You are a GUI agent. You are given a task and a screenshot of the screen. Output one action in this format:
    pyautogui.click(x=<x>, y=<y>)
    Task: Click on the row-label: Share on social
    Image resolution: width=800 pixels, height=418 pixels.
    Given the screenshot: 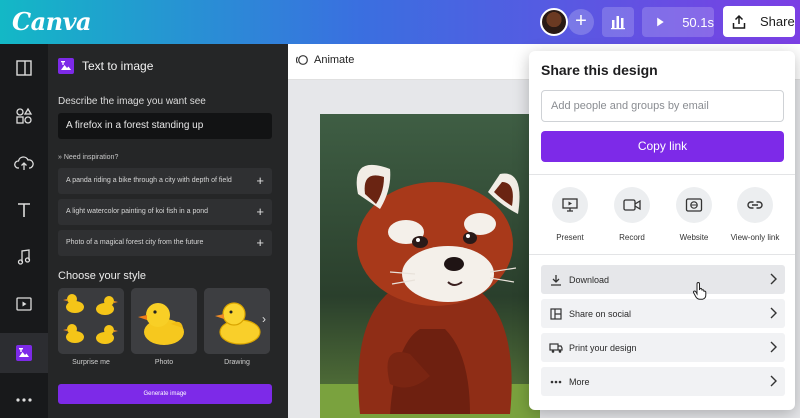 What is the action you would take?
    pyautogui.click(x=600, y=313)
    